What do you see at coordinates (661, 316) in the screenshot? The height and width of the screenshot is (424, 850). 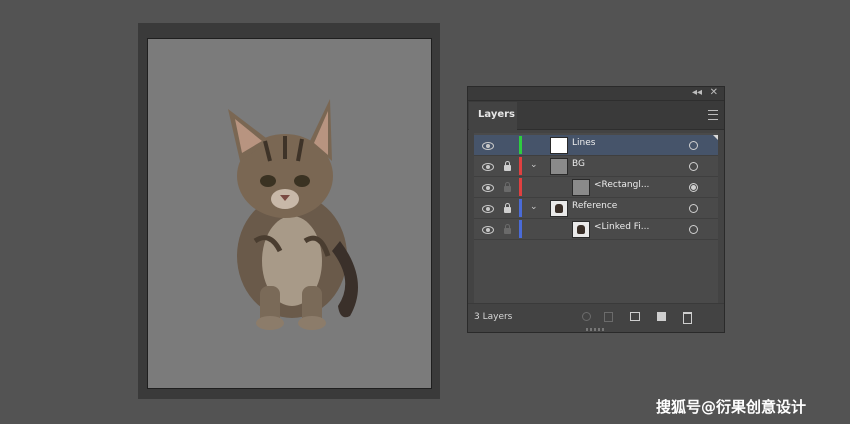 I see `new-layer-icon` at bounding box center [661, 316].